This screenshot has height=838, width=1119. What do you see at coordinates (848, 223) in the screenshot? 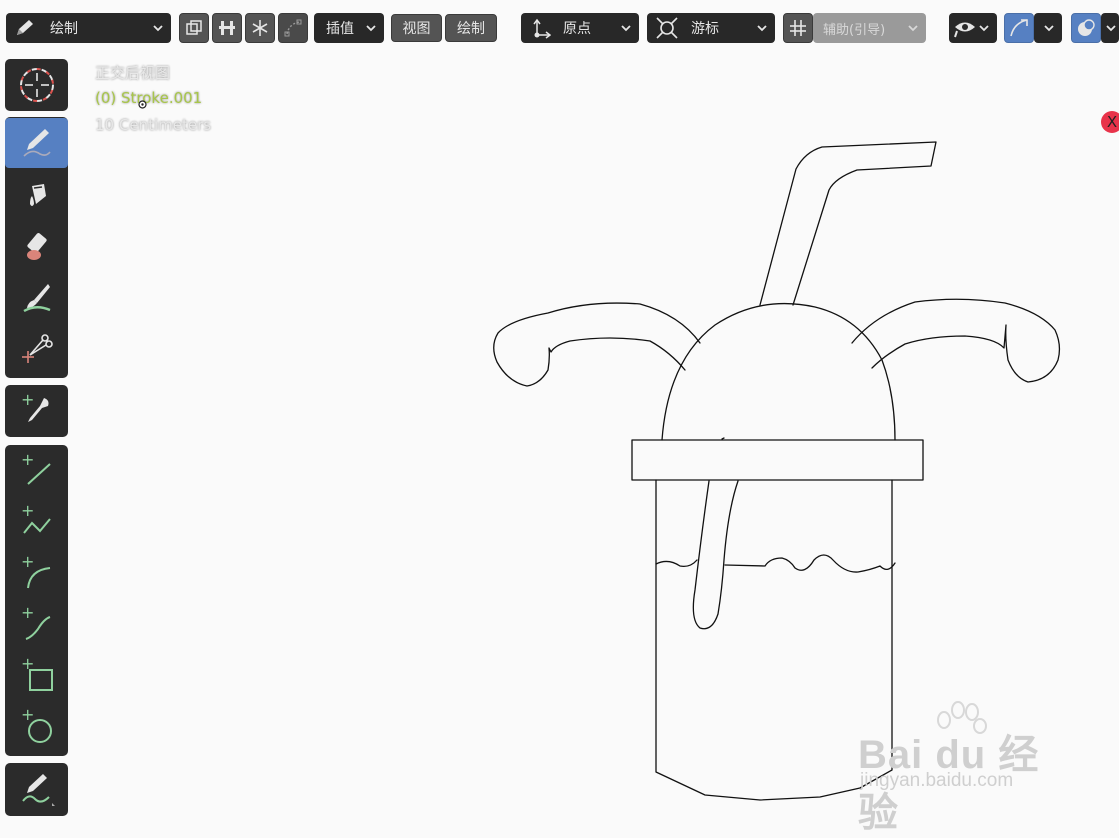
I see `straw-top` at bounding box center [848, 223].